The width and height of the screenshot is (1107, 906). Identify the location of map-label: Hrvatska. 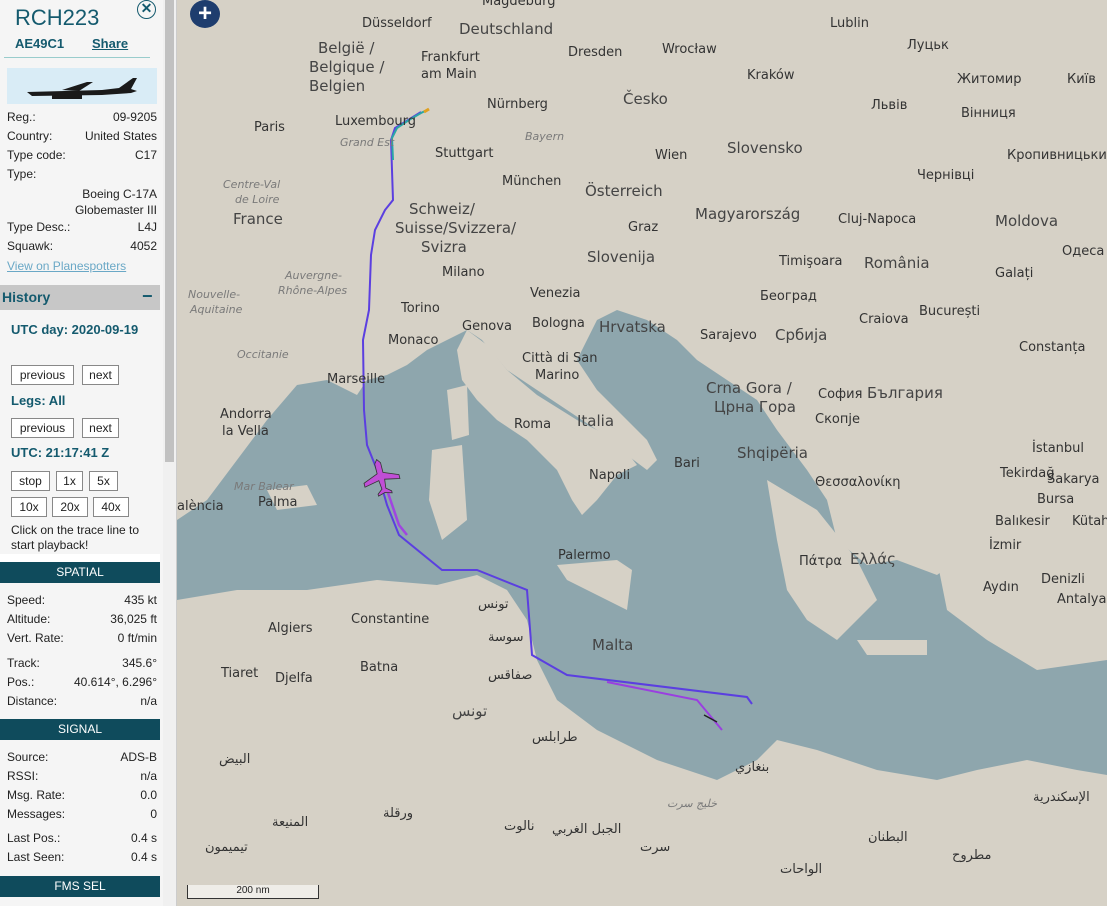
(632, 327).